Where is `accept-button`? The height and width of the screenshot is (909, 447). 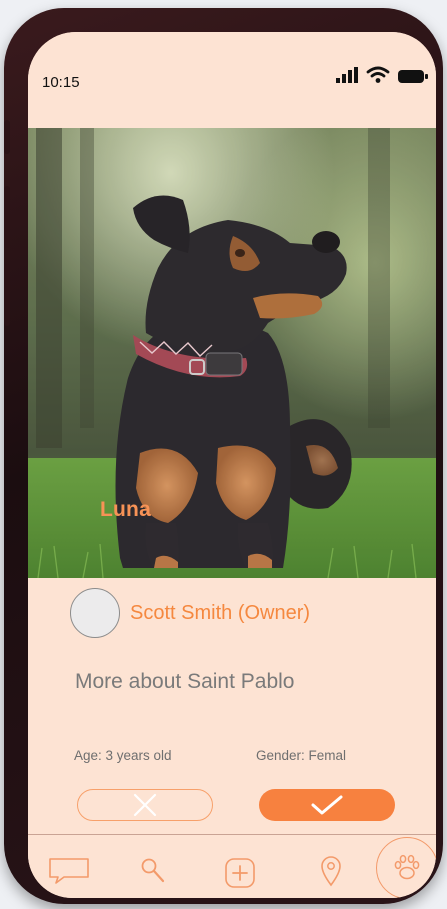 accept-button is located at coordinates (327, 805).